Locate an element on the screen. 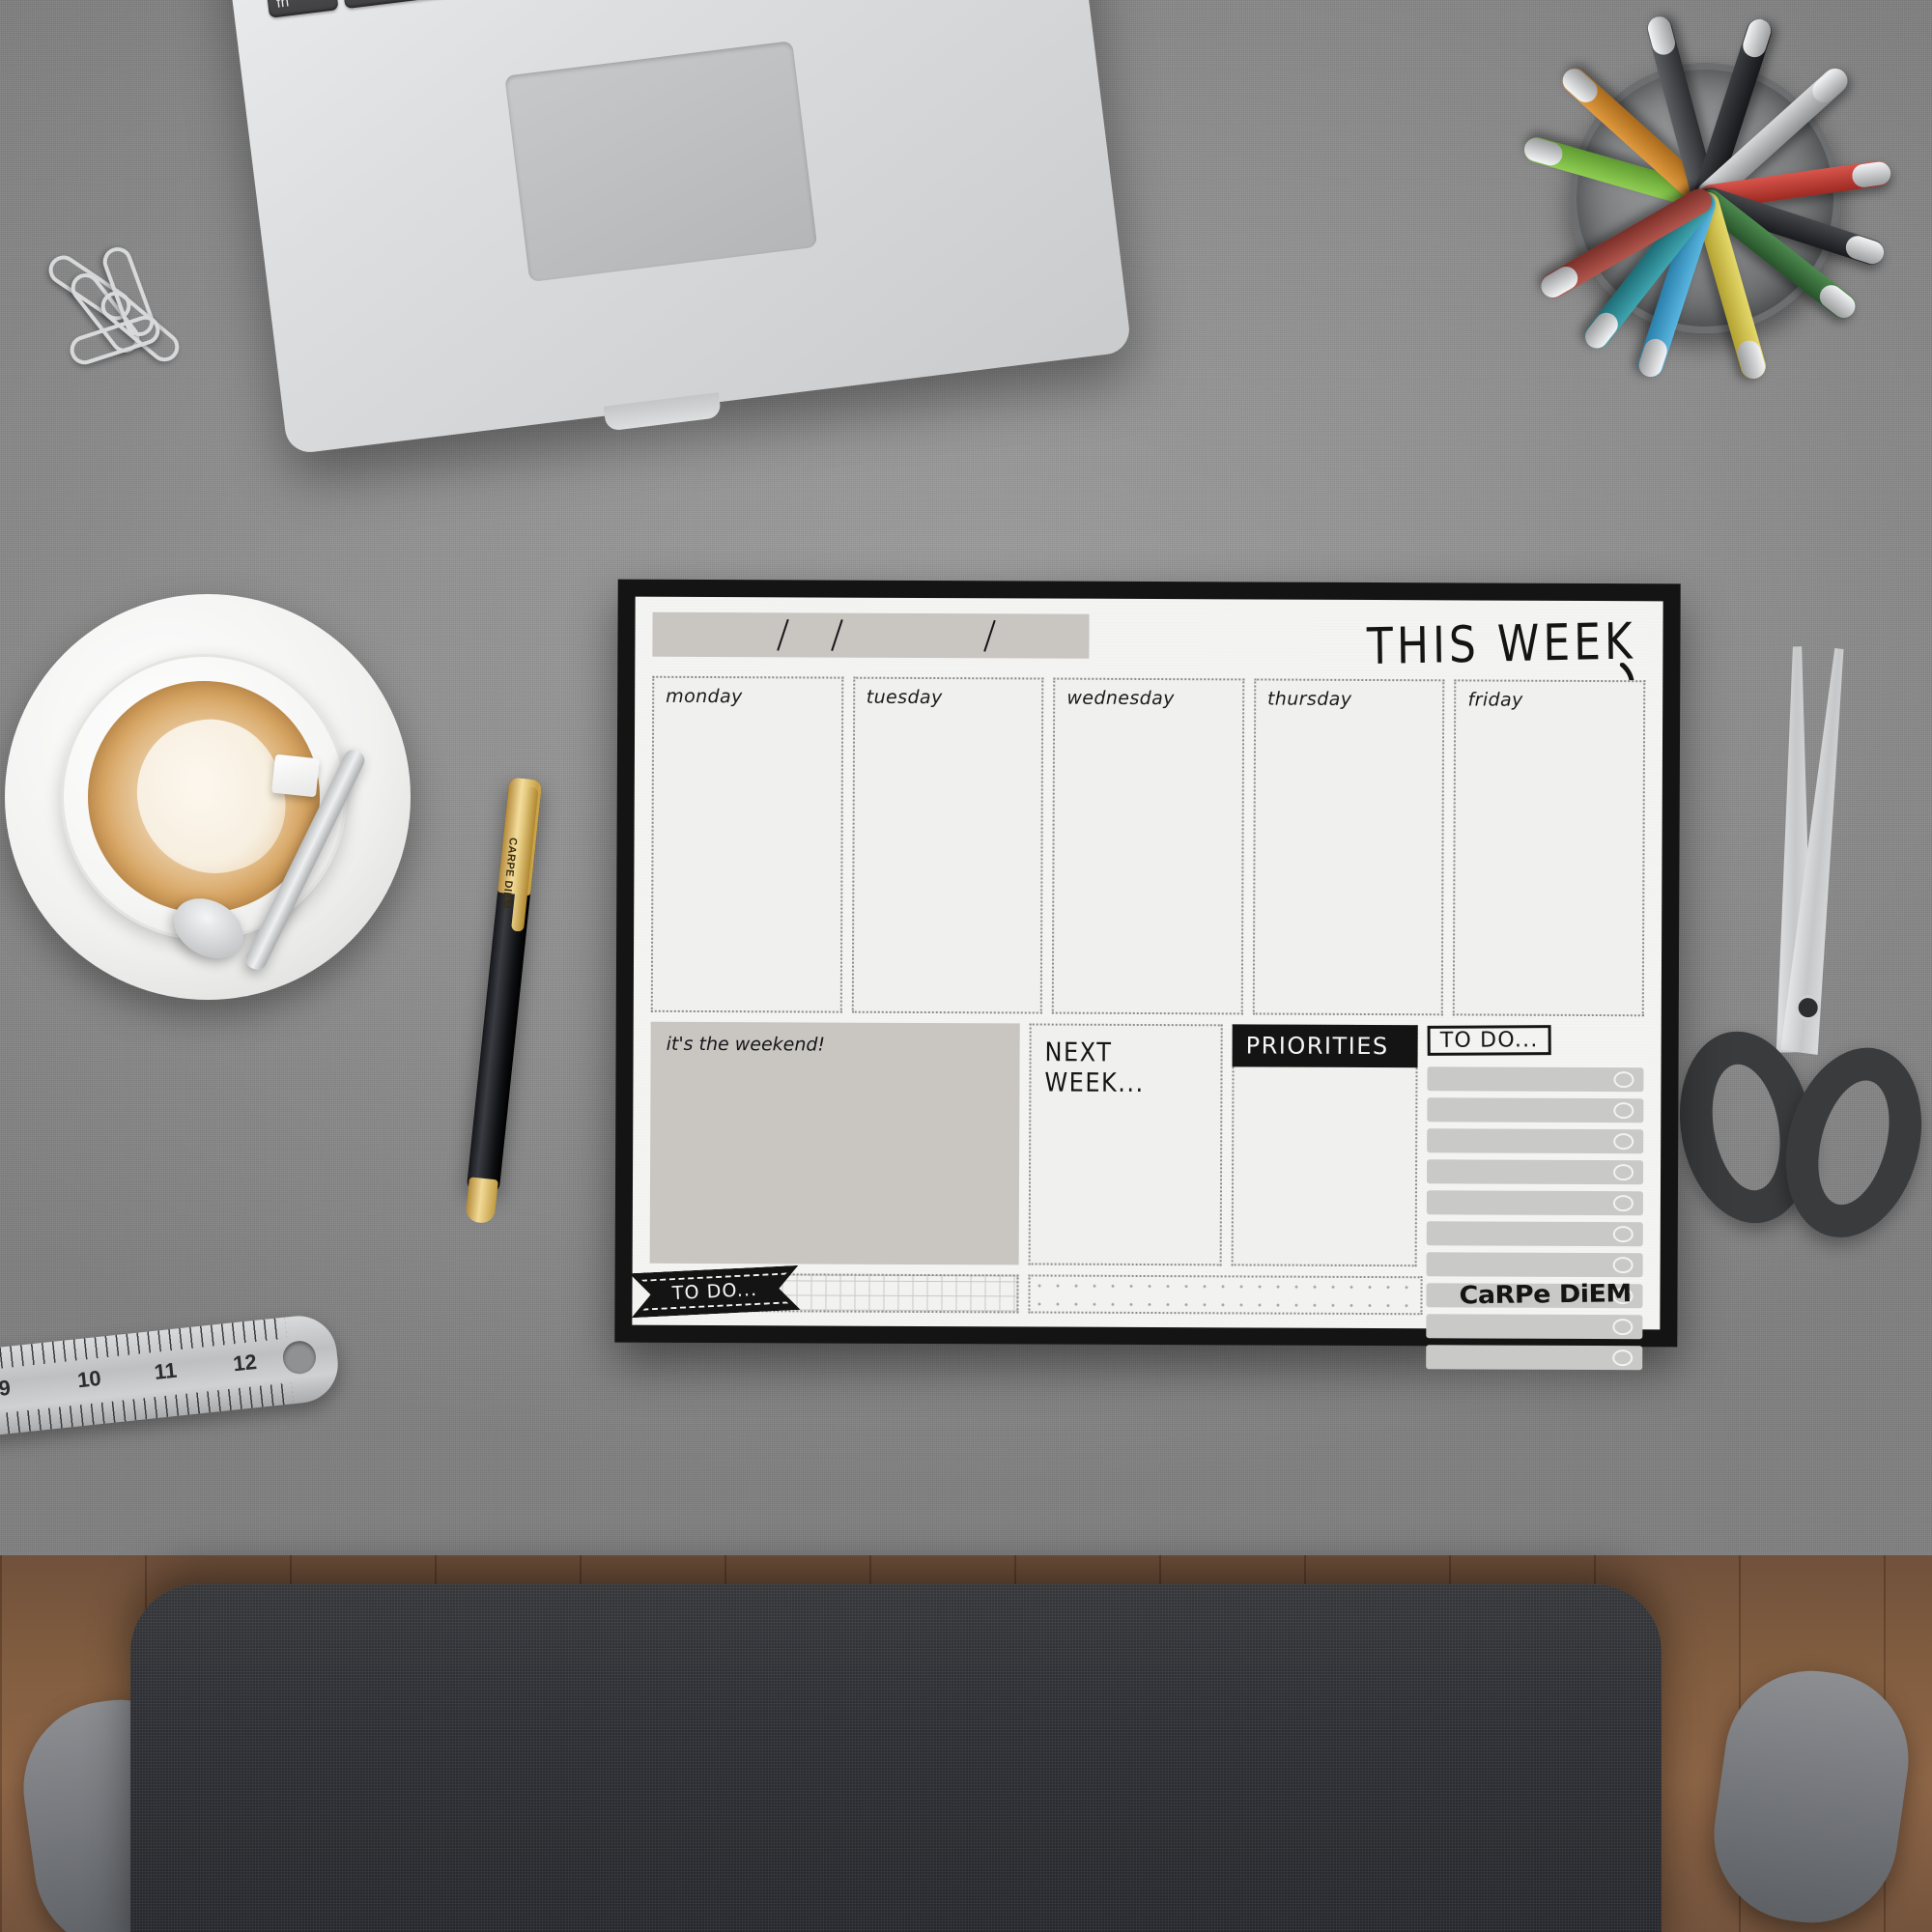 The width and height of the screenshot is (1932, 1932). priorities-cell: PRIORITIES is located at coordinates (1324, 1145).